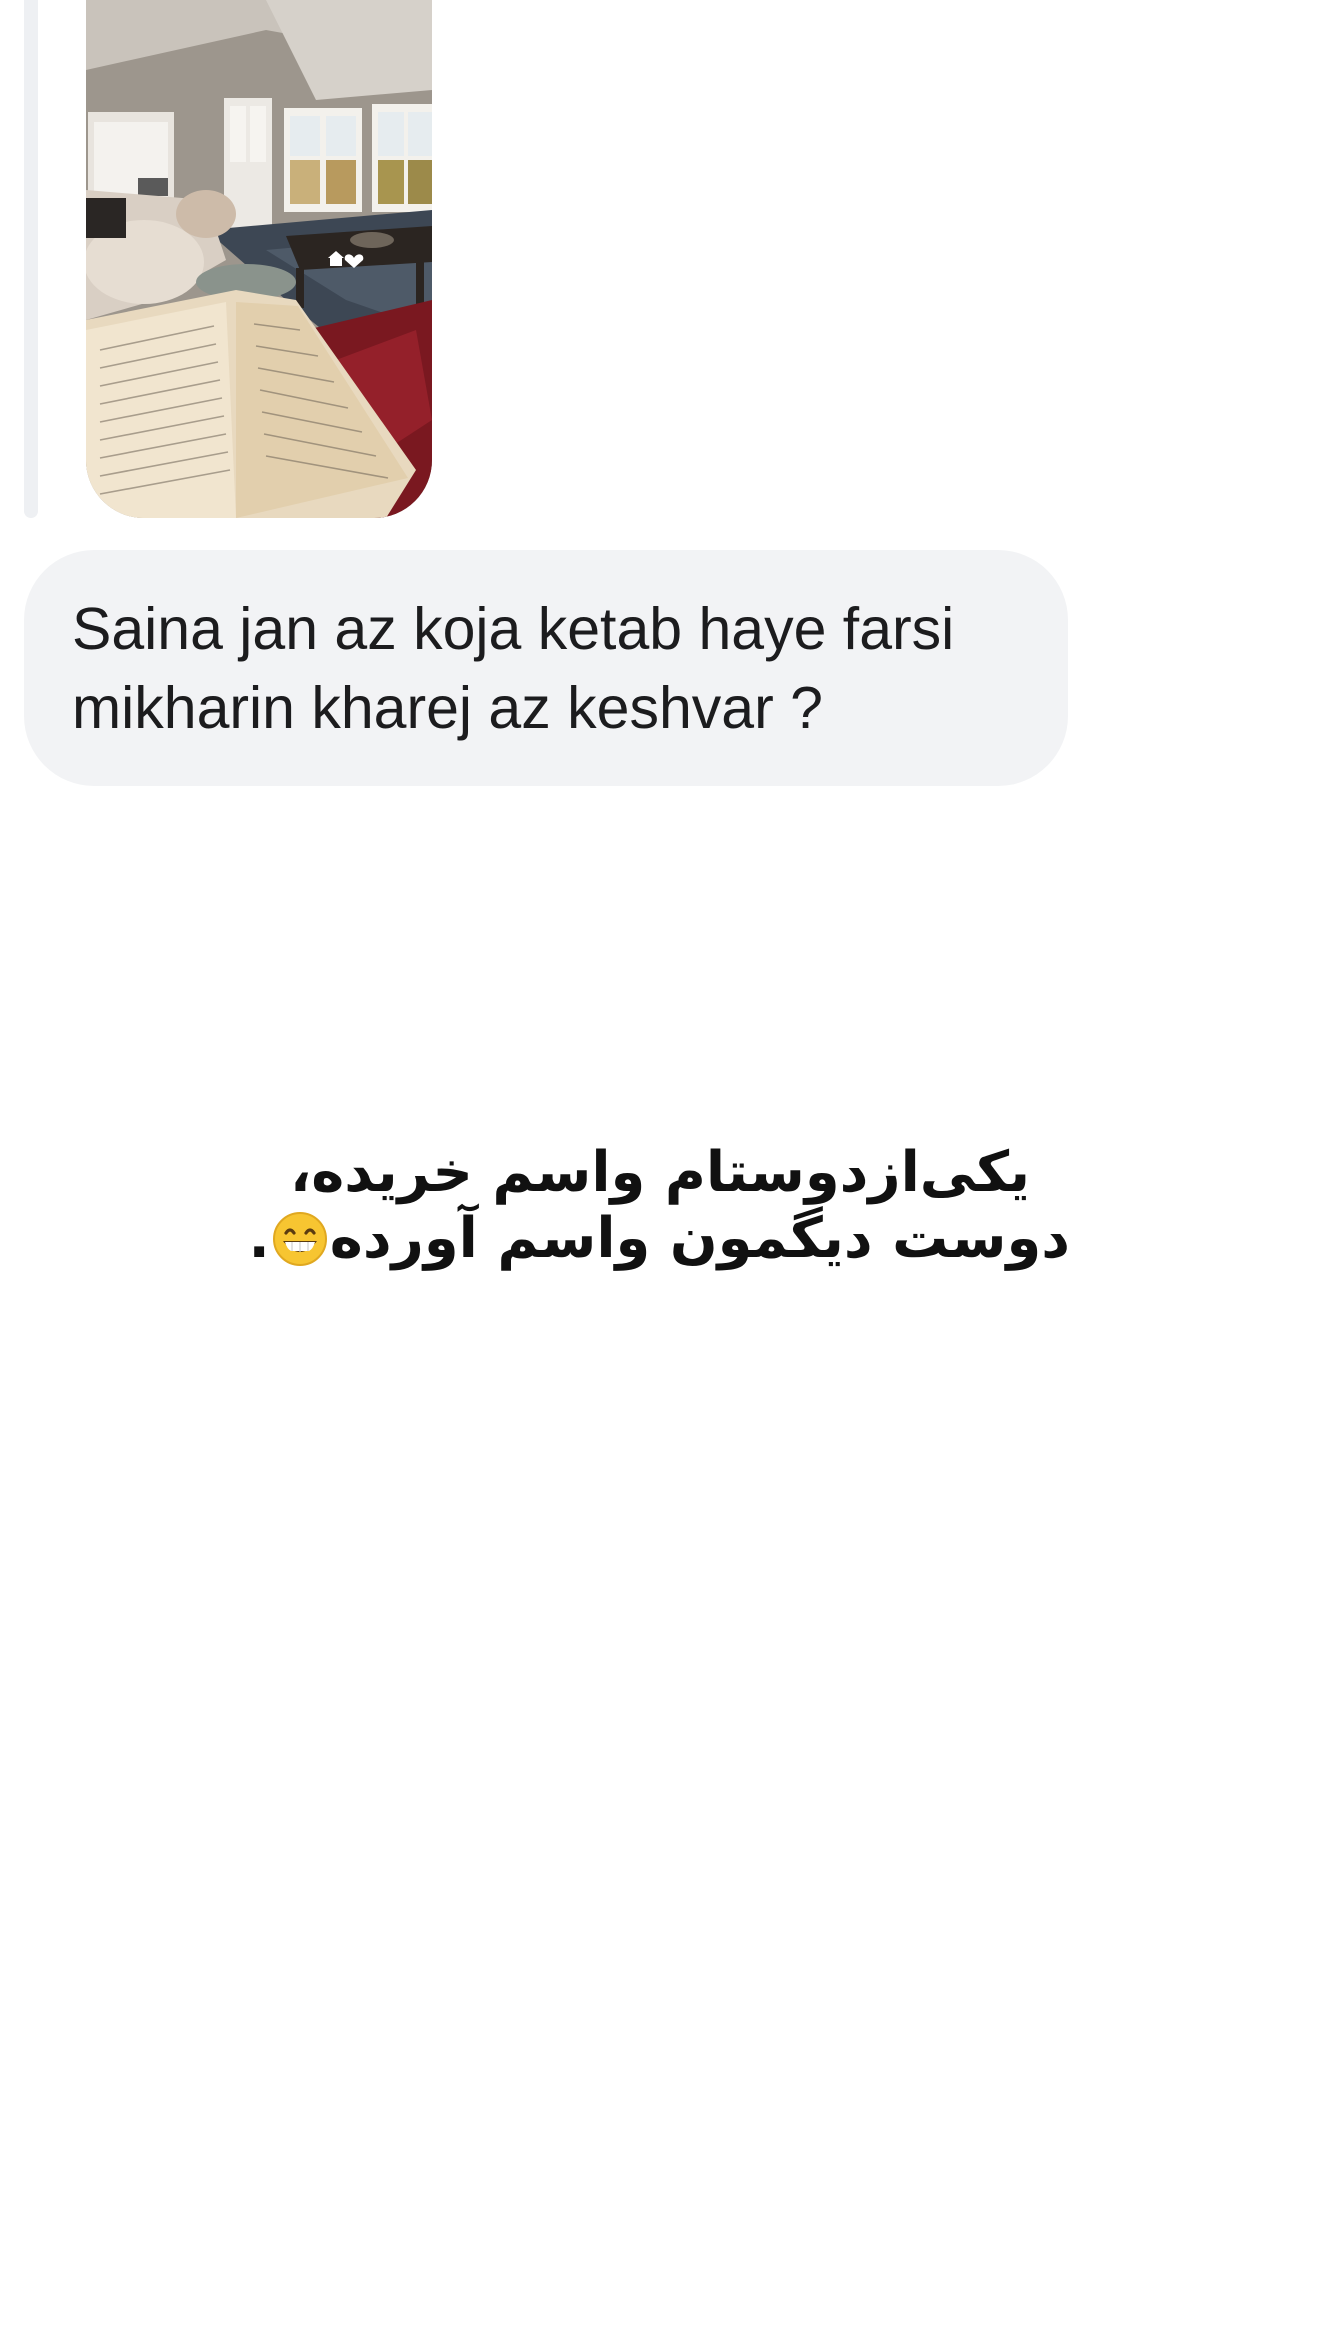 The image size is (1320, 2346). What do you see at coordinates (660, 1172) in the screenshot?
I see `caption-line-1: یکی‌ازدوستام واسم خریده،` at bounding box center [660, 1172].